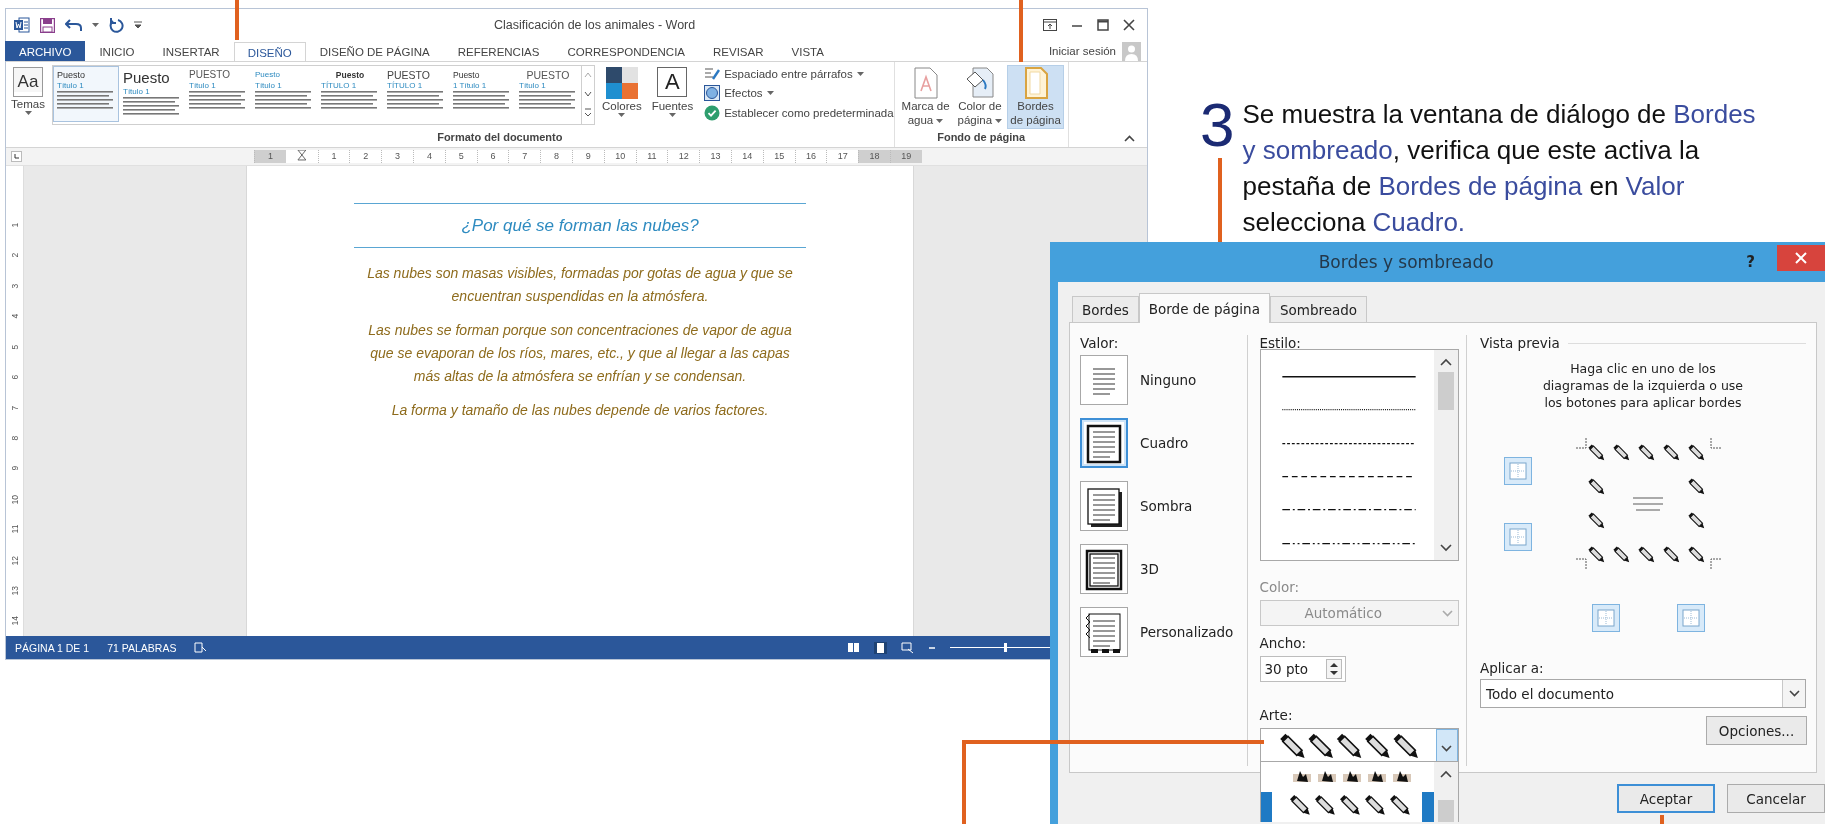  Describe the element at coordinates (1318, 309) in the screenshot. I see `dialog-tab: Sombreado` at that location.